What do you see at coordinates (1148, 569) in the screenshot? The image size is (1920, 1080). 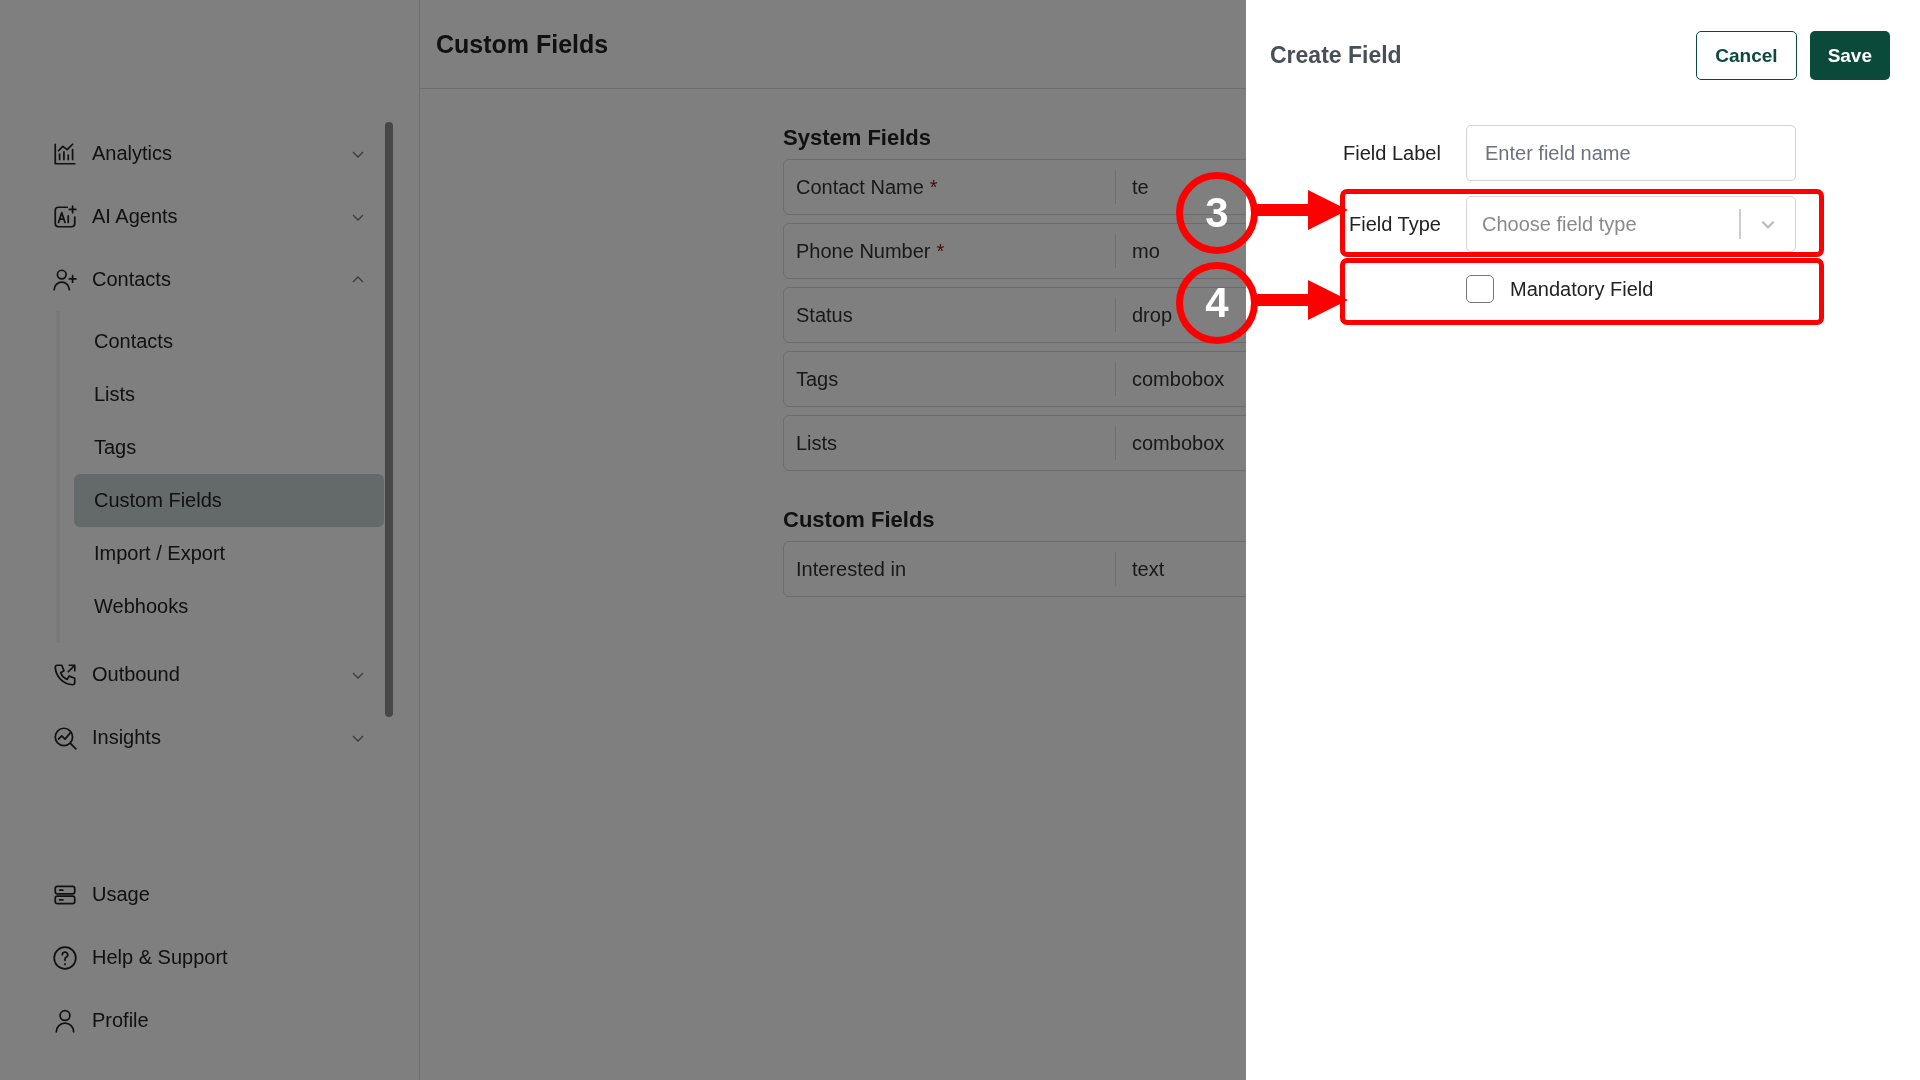 I see `field-type: text` at bounding box center [1148, 569].